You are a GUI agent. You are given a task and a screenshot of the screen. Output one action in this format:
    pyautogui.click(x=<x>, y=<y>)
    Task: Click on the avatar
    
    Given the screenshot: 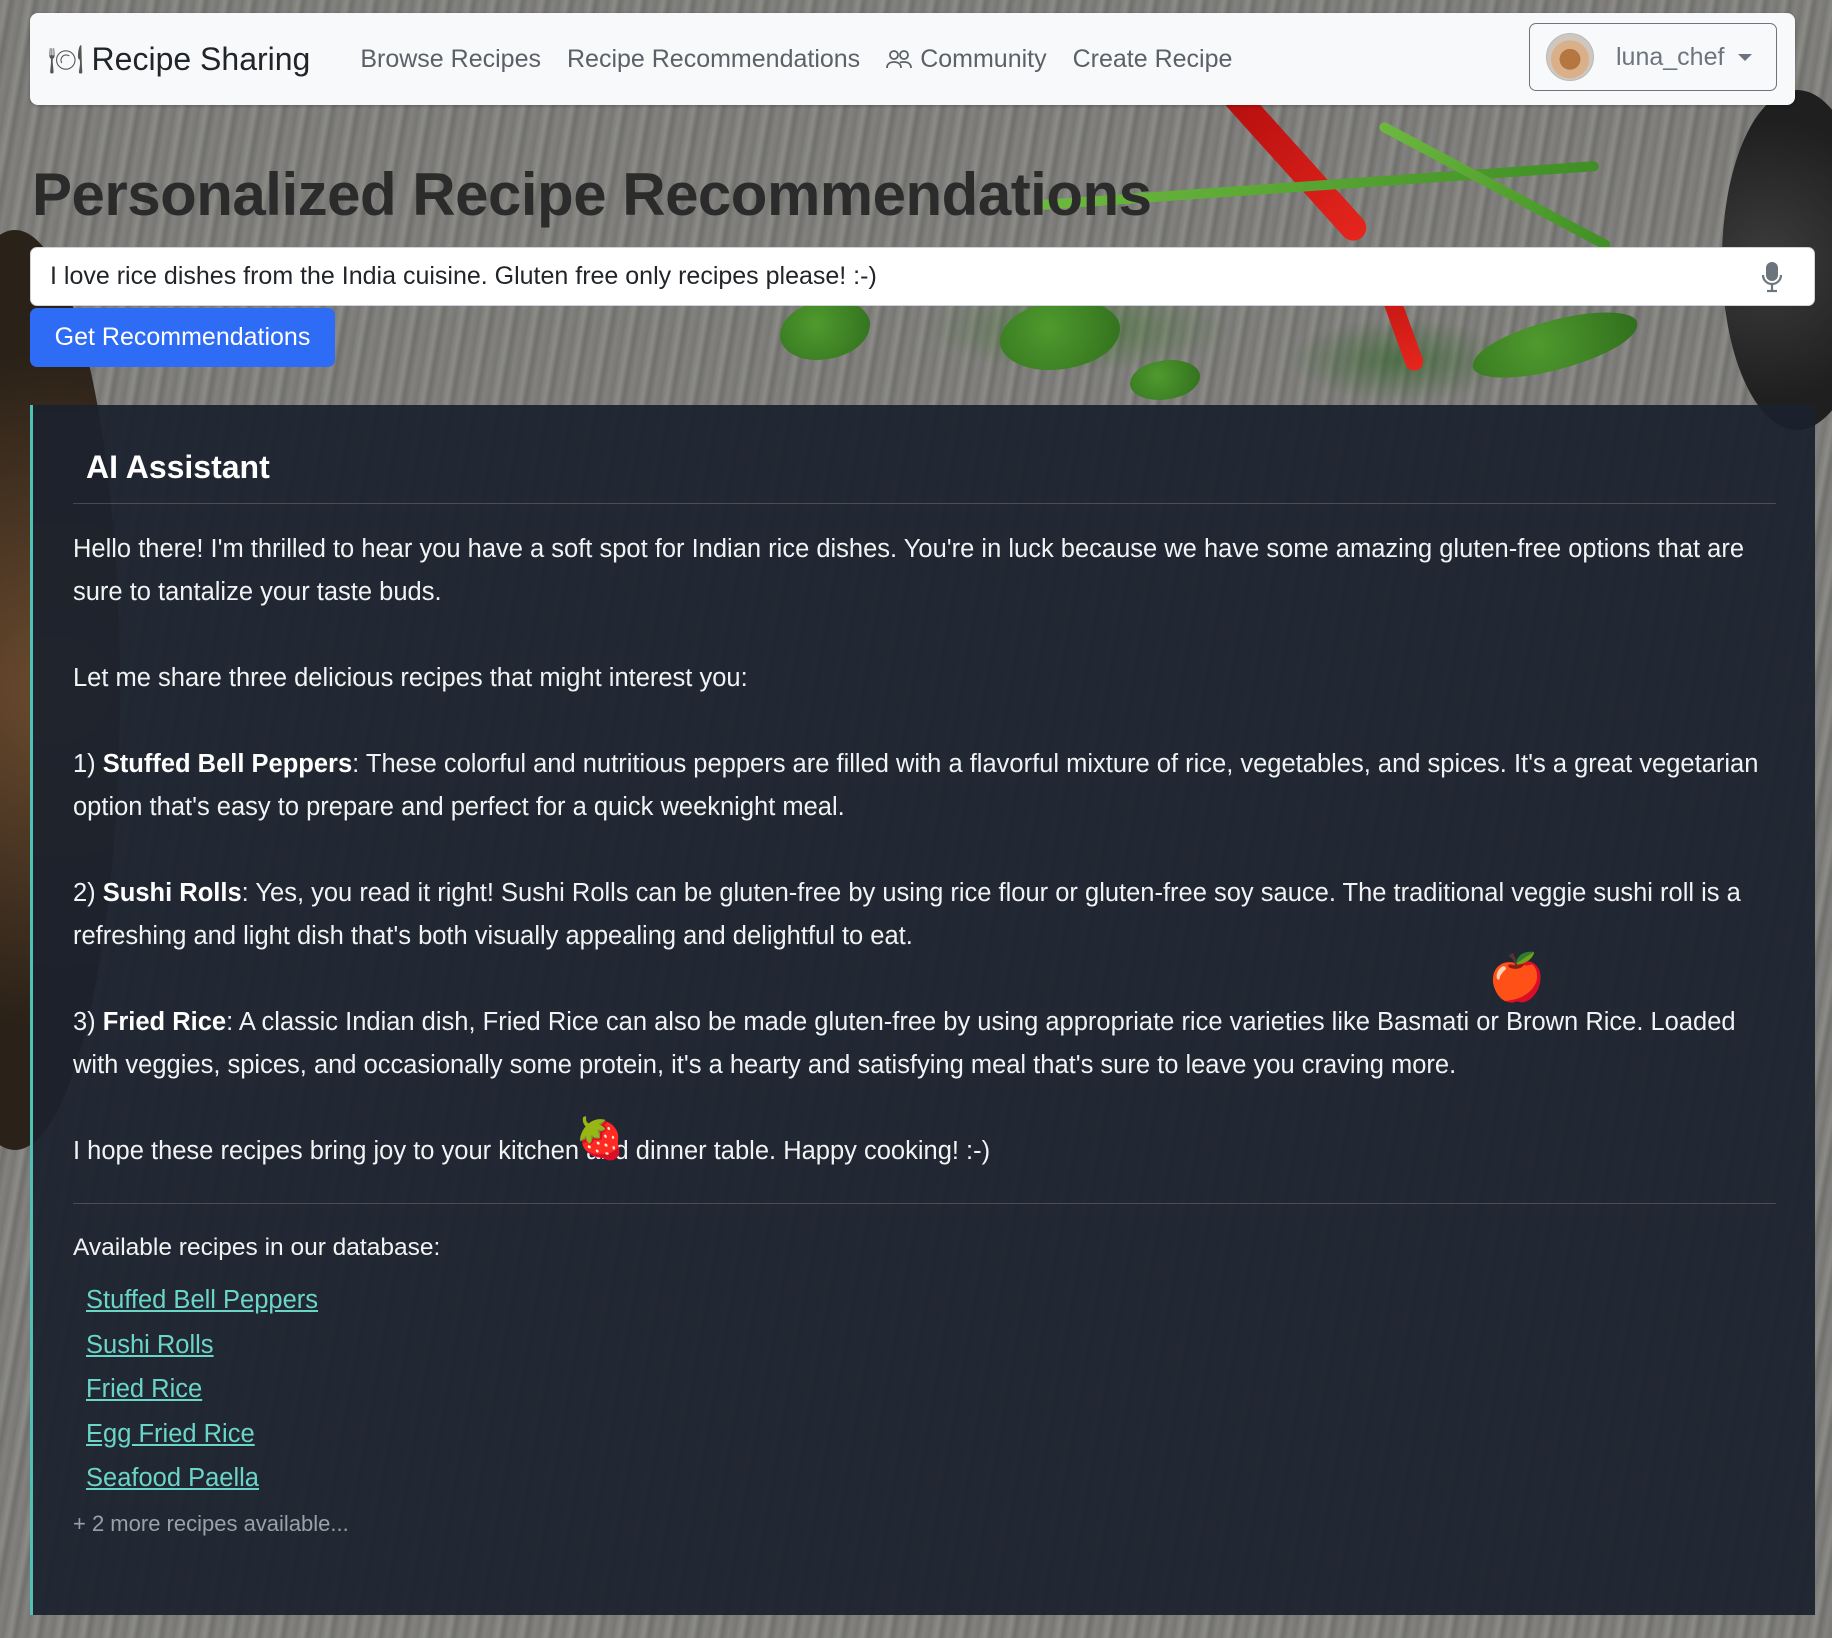 What is the action you would take?
    pyautogui.click(x=1570, y=57)
    